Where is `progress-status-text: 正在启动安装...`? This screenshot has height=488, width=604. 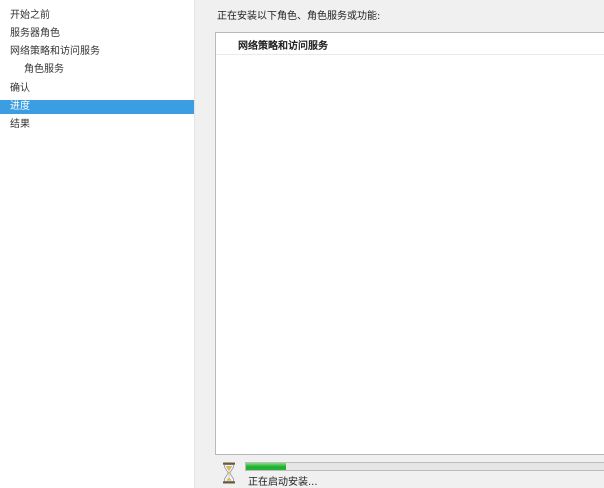 progress-status-text: 正在启动安装... is located at coordinates (283, 482).